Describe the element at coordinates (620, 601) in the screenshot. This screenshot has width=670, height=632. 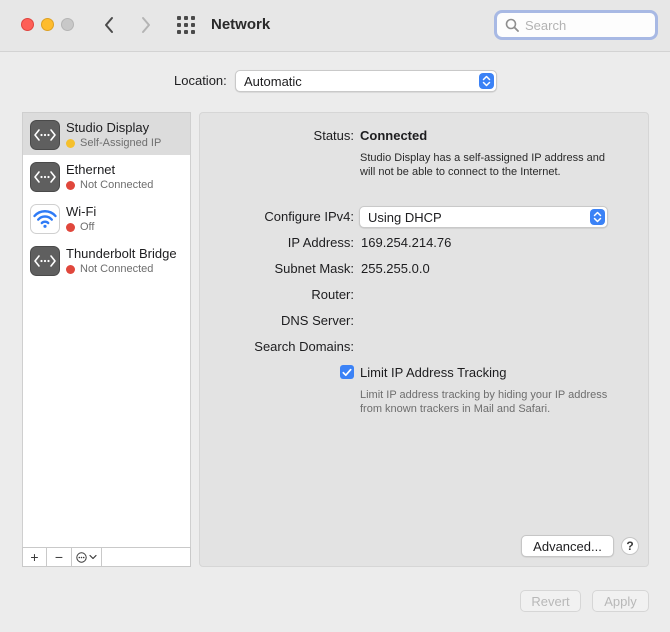
I see `apply-button: Apply` at that location.